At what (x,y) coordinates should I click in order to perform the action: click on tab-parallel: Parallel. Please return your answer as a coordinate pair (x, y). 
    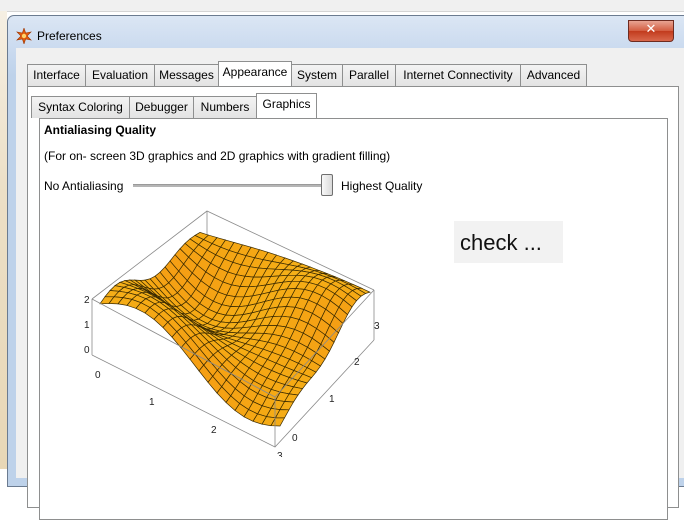
    Looking at the image, I should click on (369, 75).